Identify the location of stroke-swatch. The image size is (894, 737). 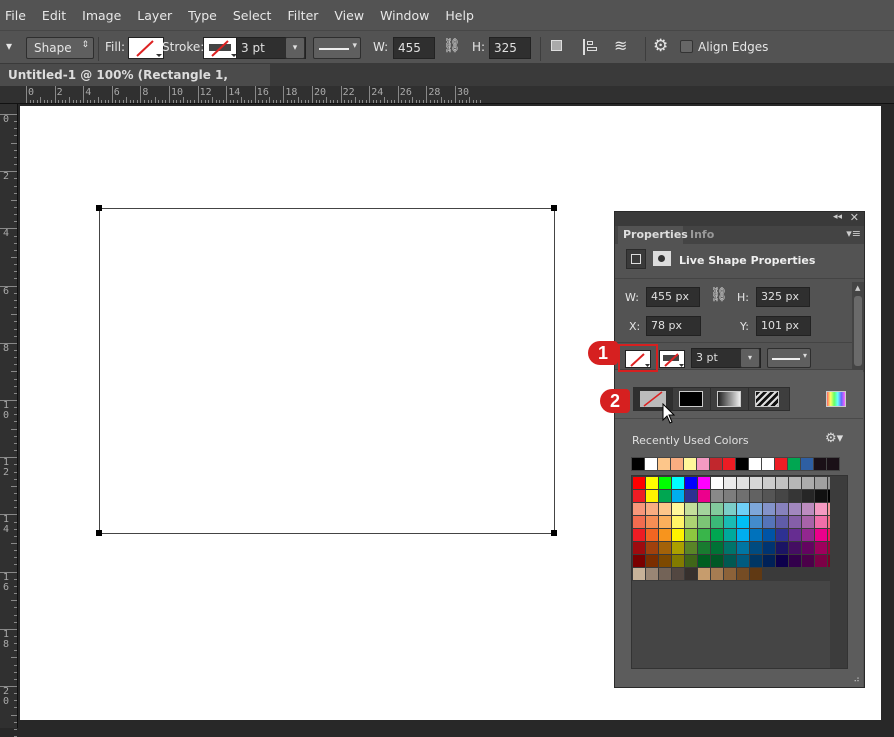
(221, 48).